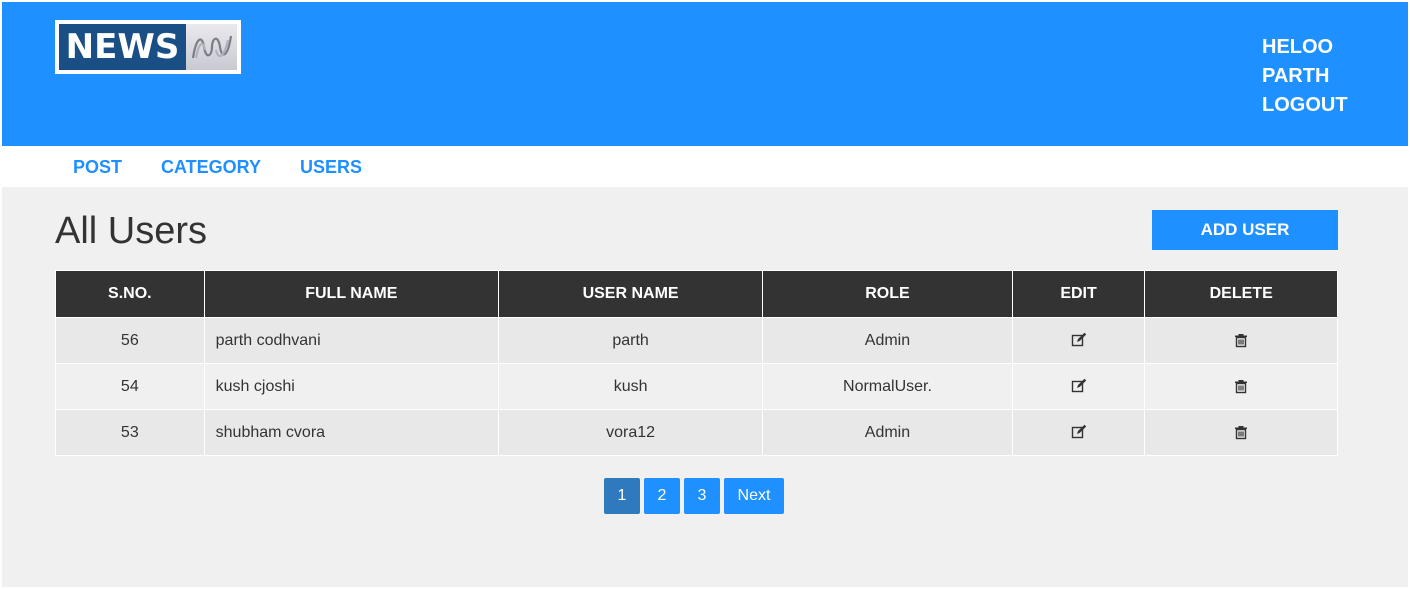 The image size is (1410, 589). What do you see at coordinates (97, 167) in the screenshot?
I see `nav-item-post: POST` at bounding box center [97, 167].